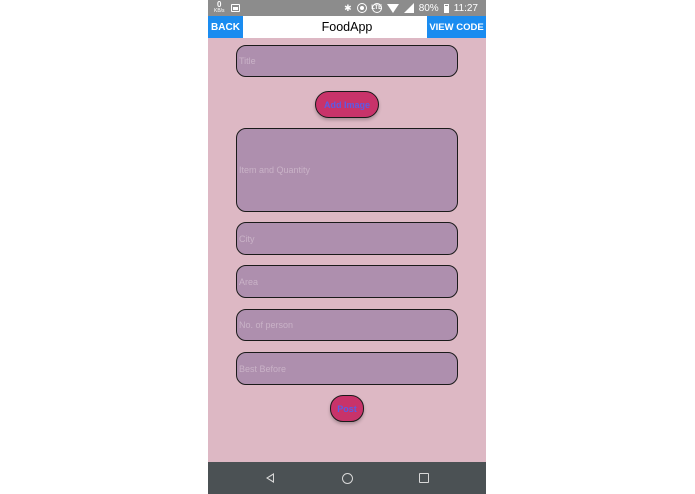  What do you see at coordinates (377, 8) in the screenshot?
I see `lte-icon: LTE` at bounding box center [377, 8].